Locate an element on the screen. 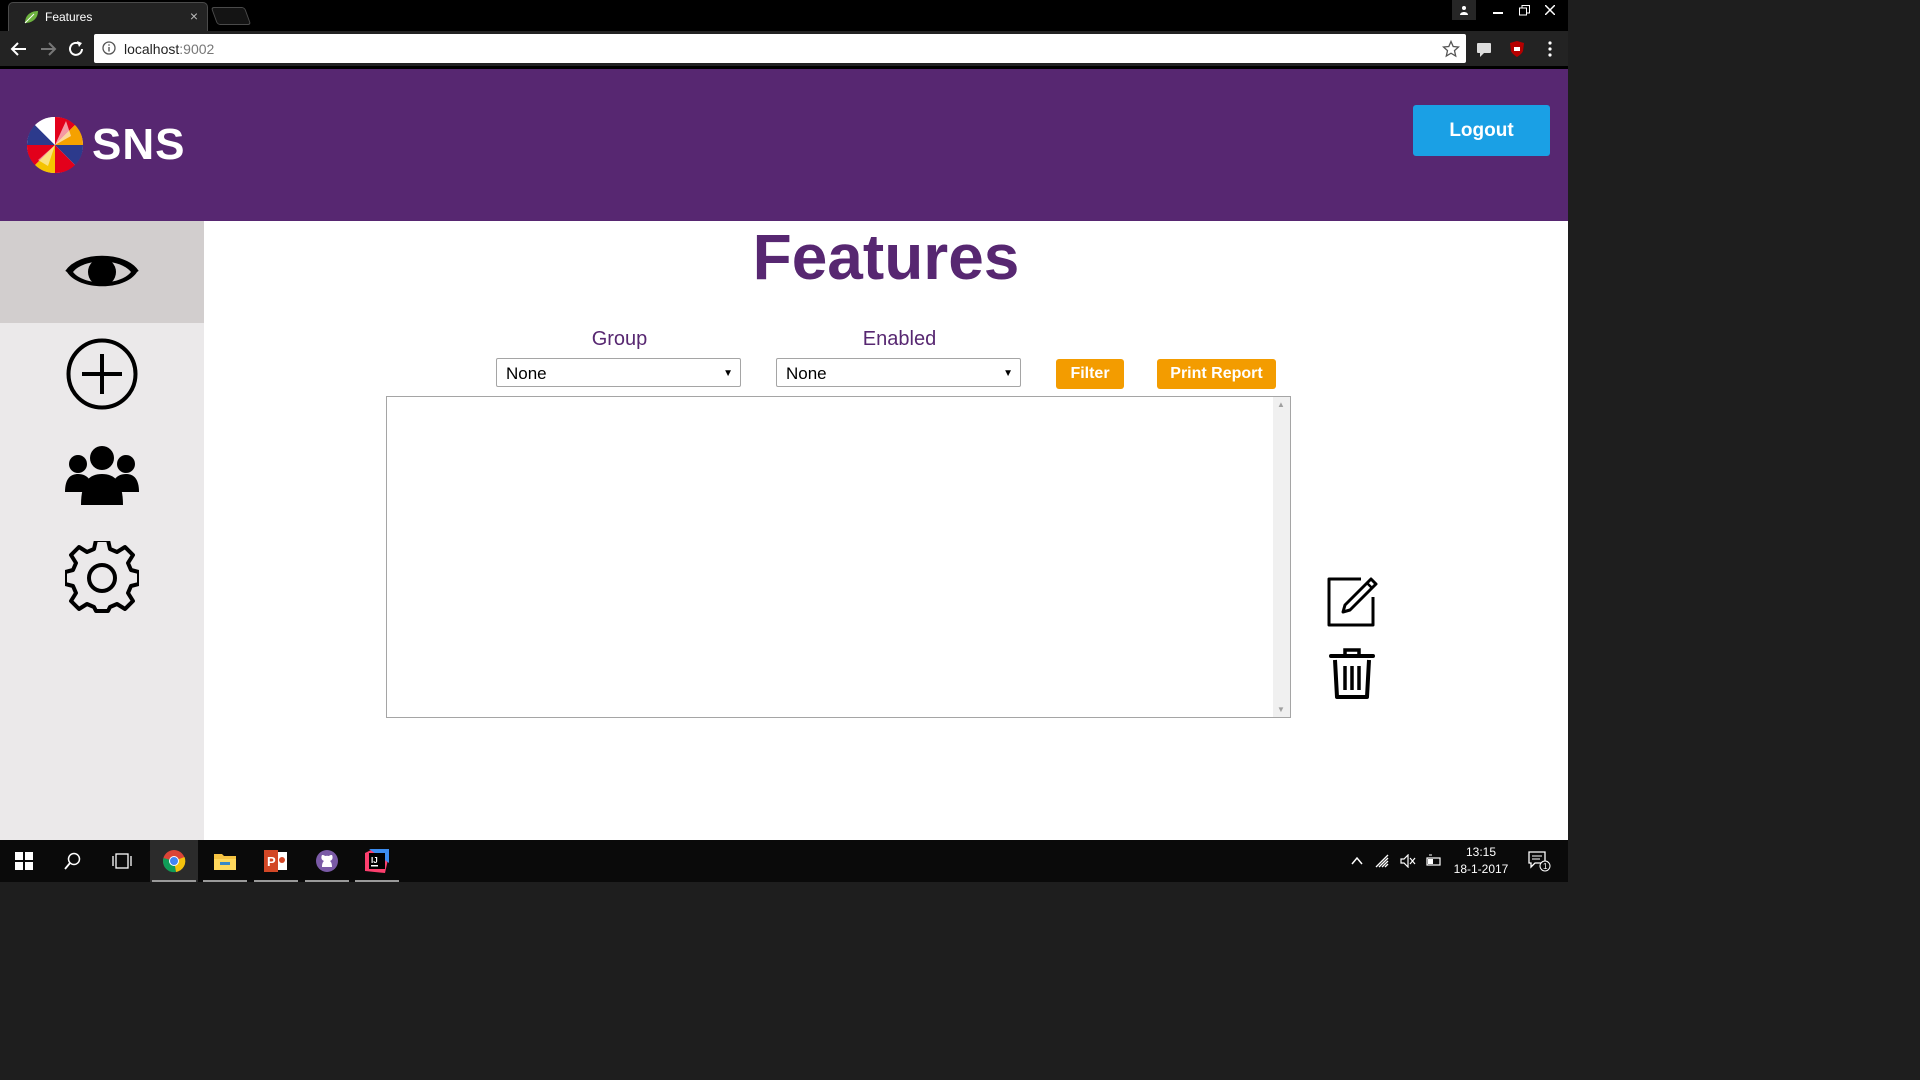 Image resolution: width=1920 pixels, height=1080 pixels. group-select: None ▼ is located at coordinates (618, 372).